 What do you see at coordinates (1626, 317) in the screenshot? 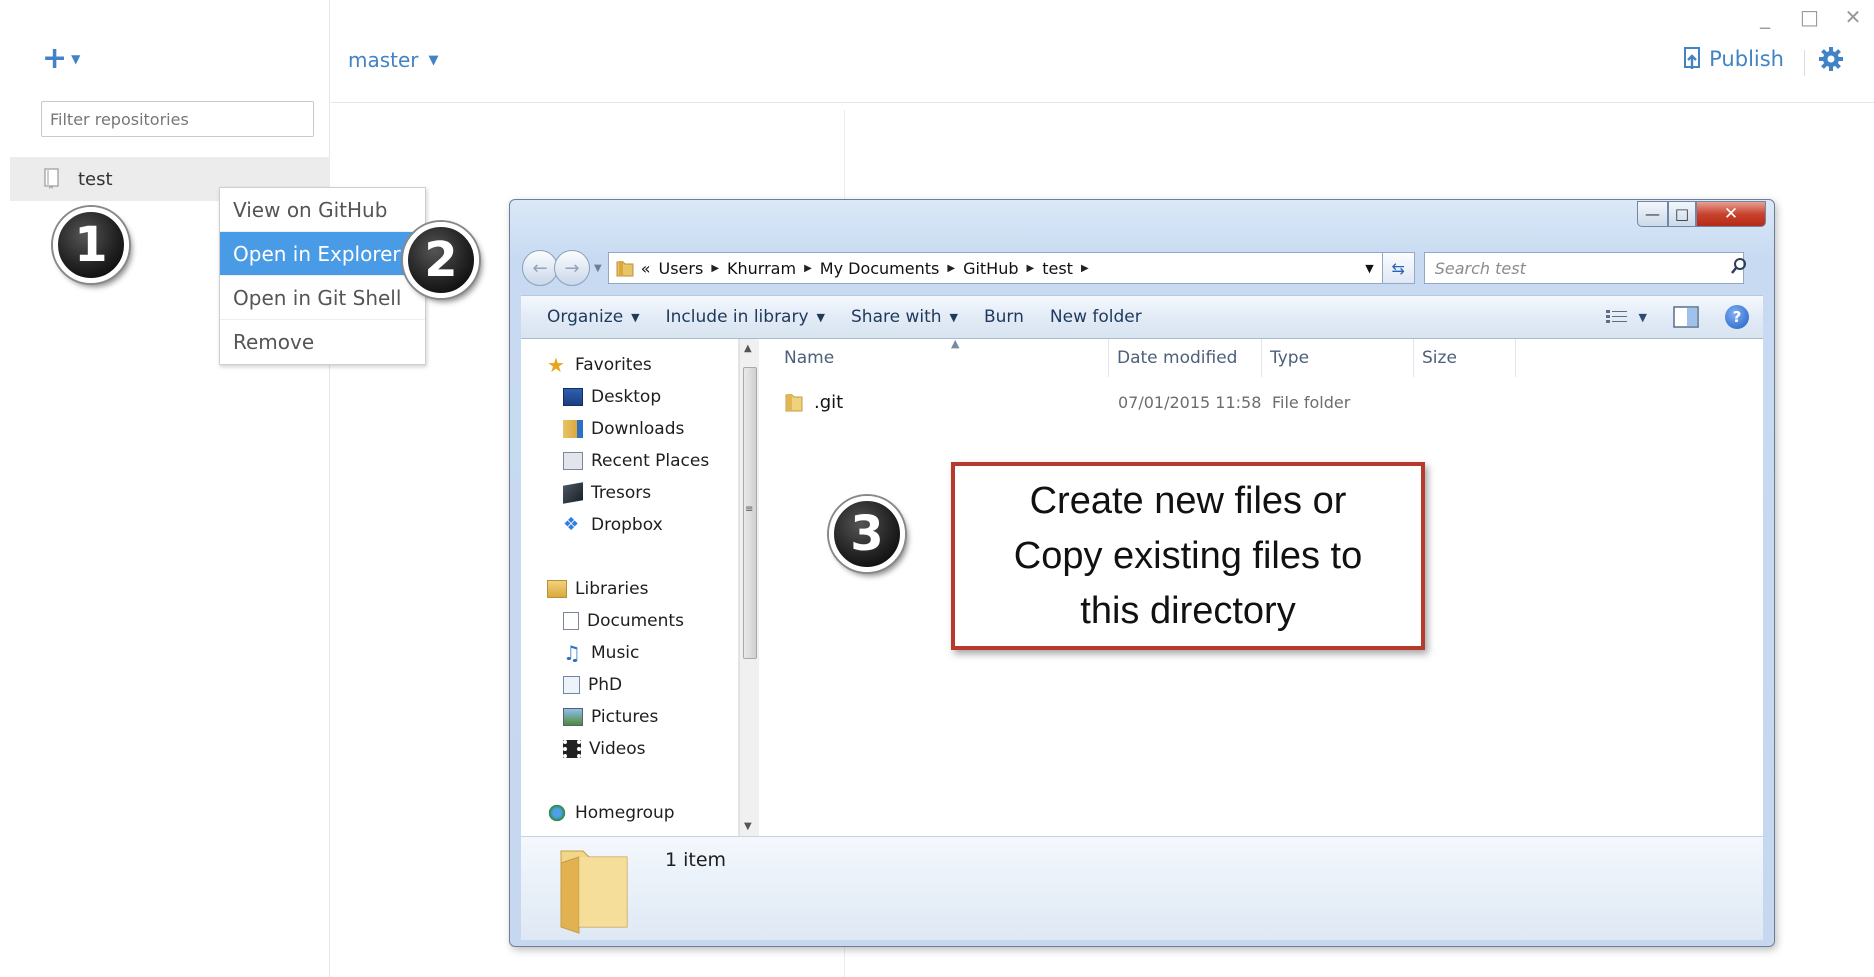
I see `change-view-button: ▼` at bounding box center [1626, 317].